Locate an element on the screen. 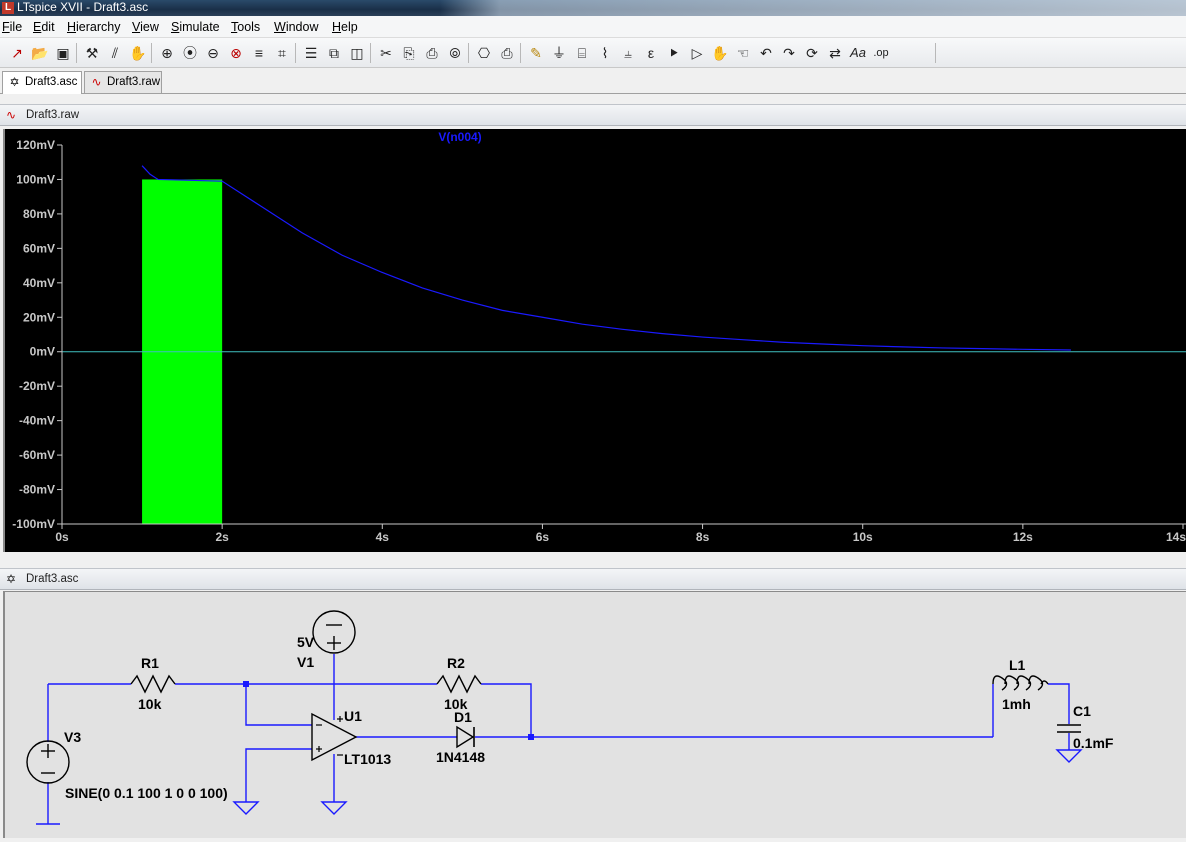 The width and height of the screenshot is (1186, 842). v1-value-label: 5V is located at coordinates (306, 642).